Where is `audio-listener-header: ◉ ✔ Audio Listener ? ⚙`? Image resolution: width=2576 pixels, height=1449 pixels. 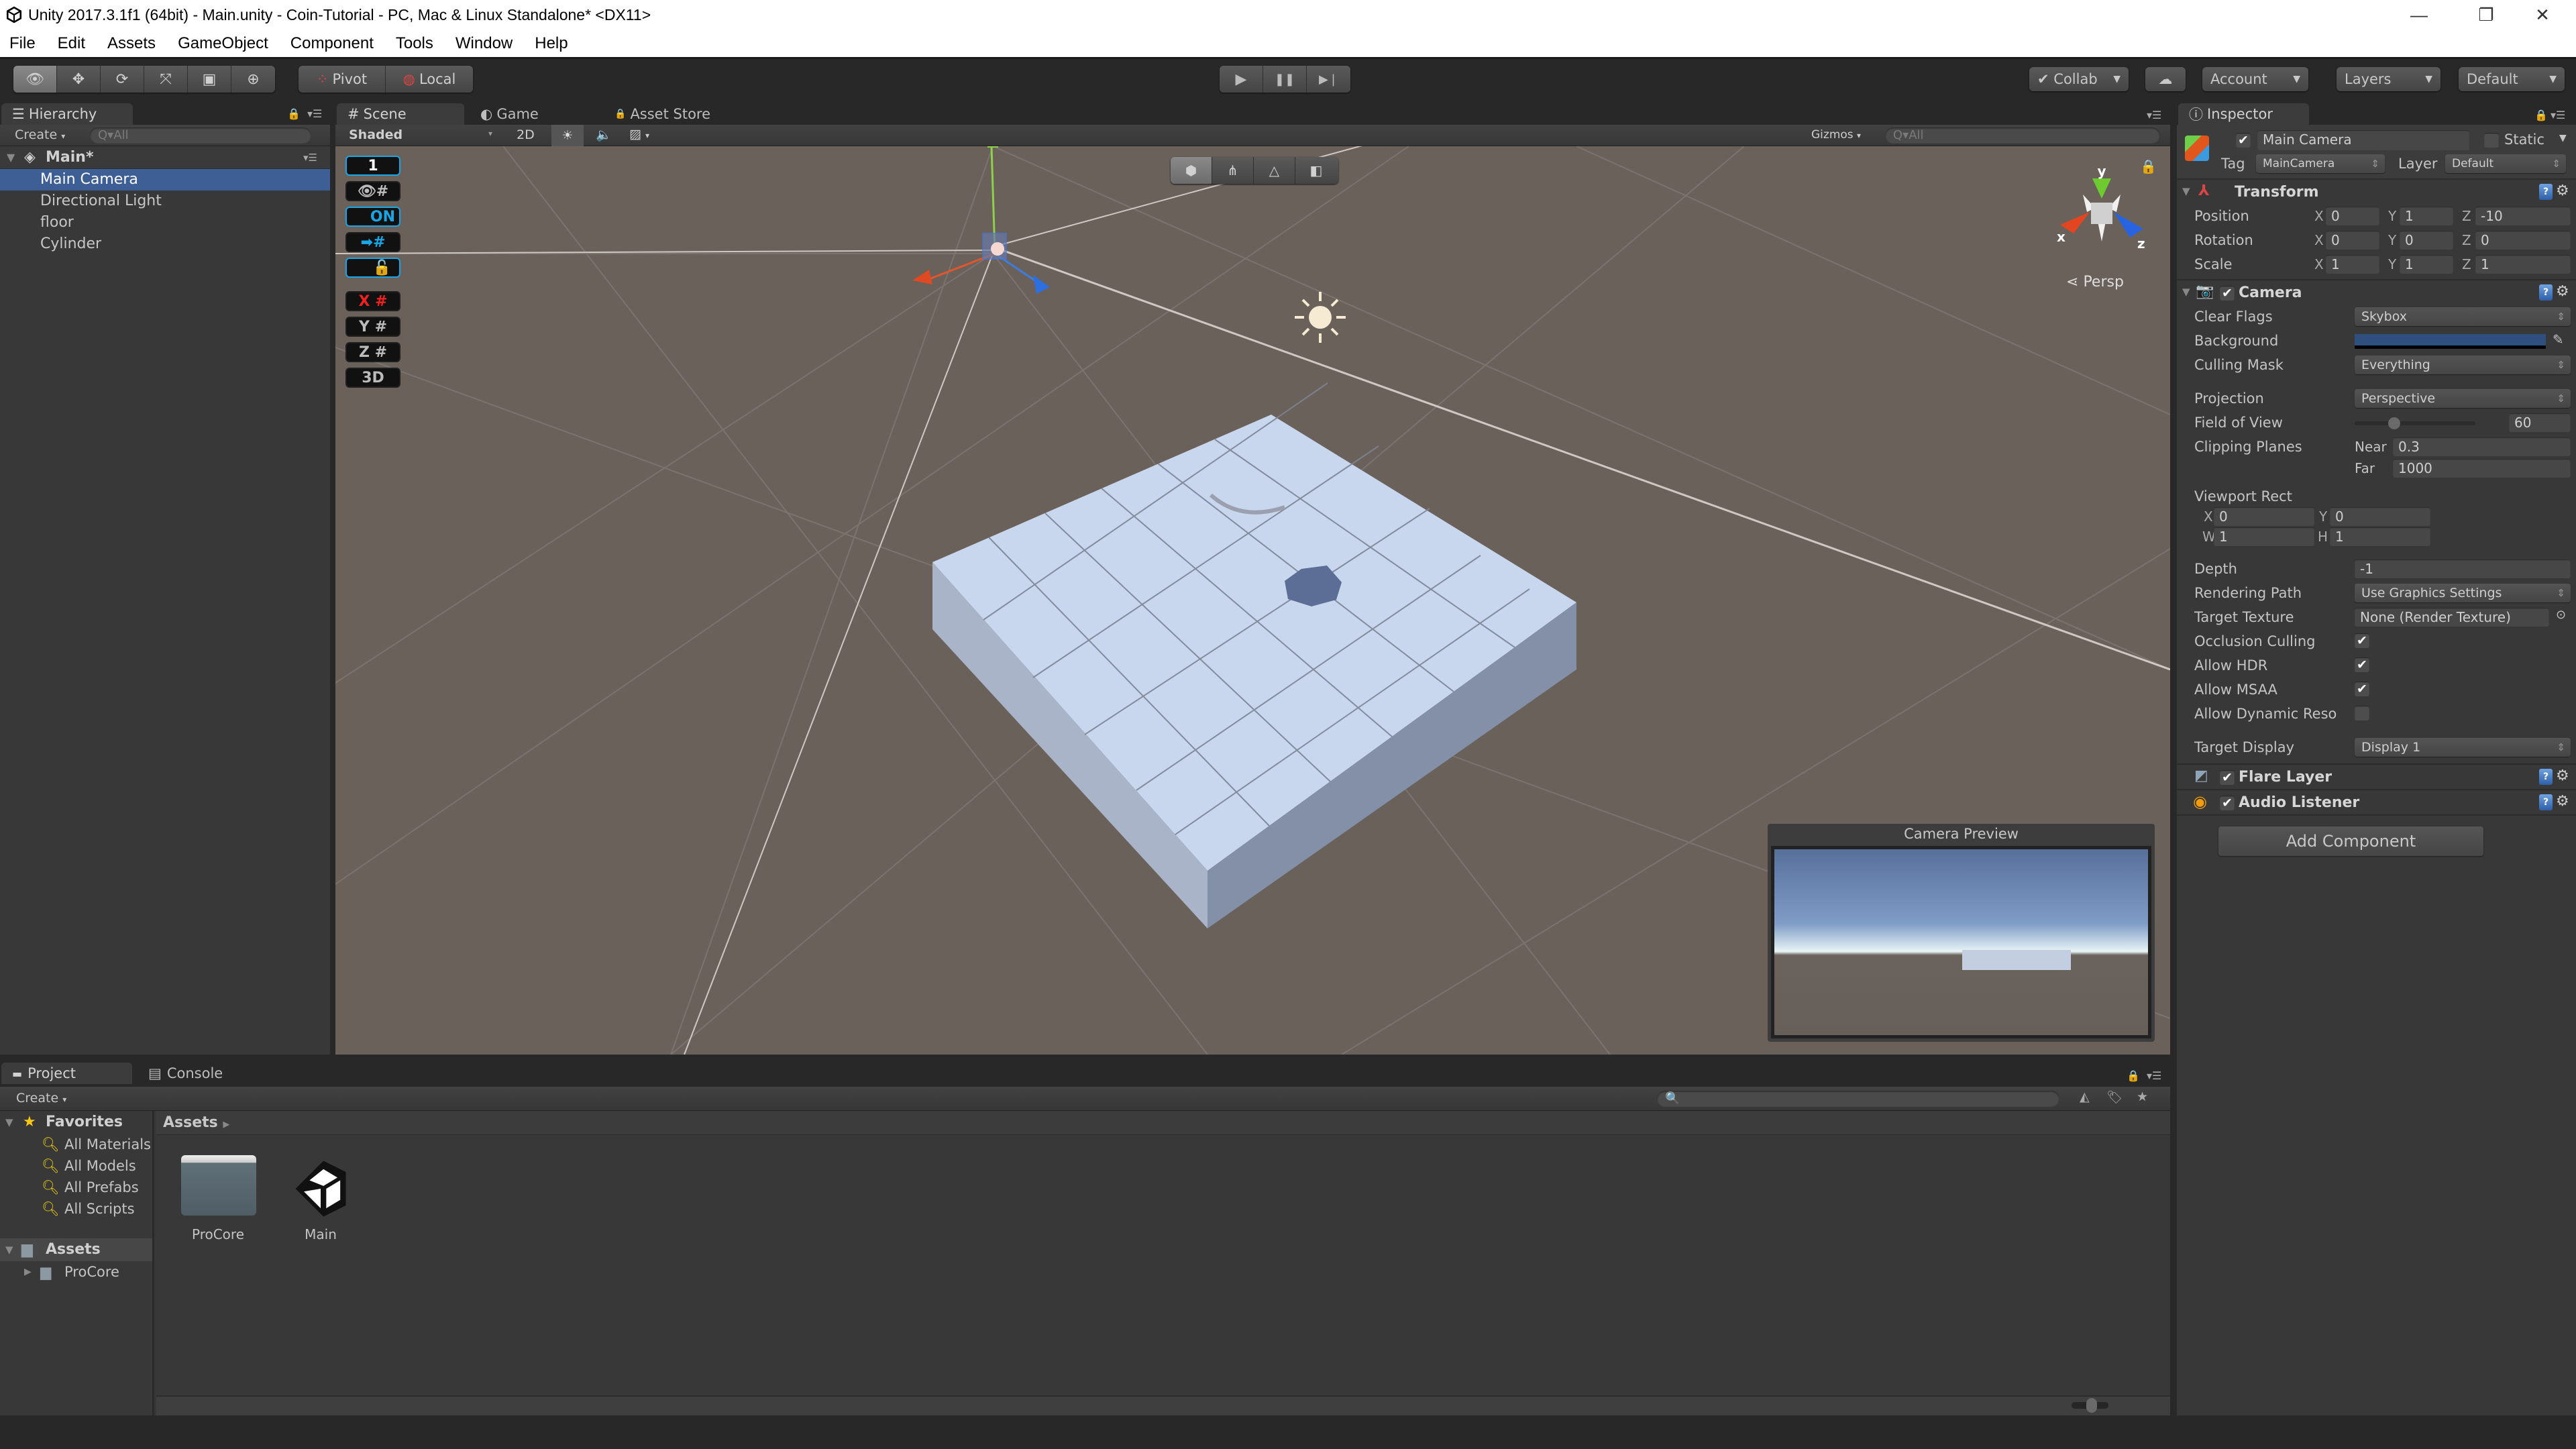 audio-listener-header: ◉ ✔ Audio Listener ? ⚙ is located at coordinates (2376, 801).